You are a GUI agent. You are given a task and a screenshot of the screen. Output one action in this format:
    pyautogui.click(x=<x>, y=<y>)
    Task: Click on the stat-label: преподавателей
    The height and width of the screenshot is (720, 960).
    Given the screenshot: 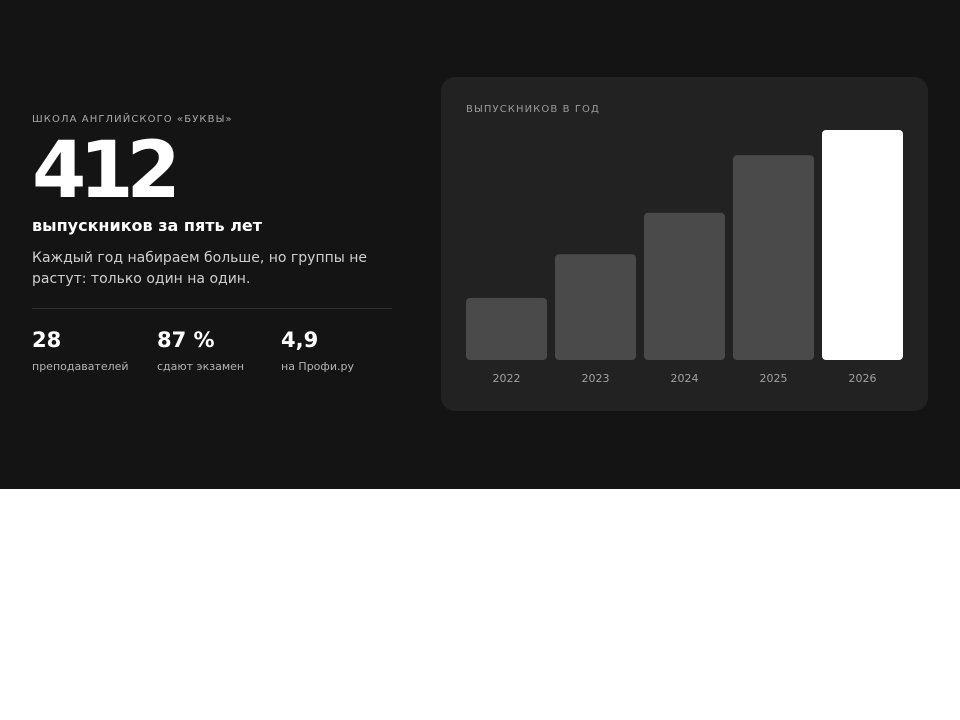 What is the action you would take?
    pyautogui.click(x=80, y=366)
    